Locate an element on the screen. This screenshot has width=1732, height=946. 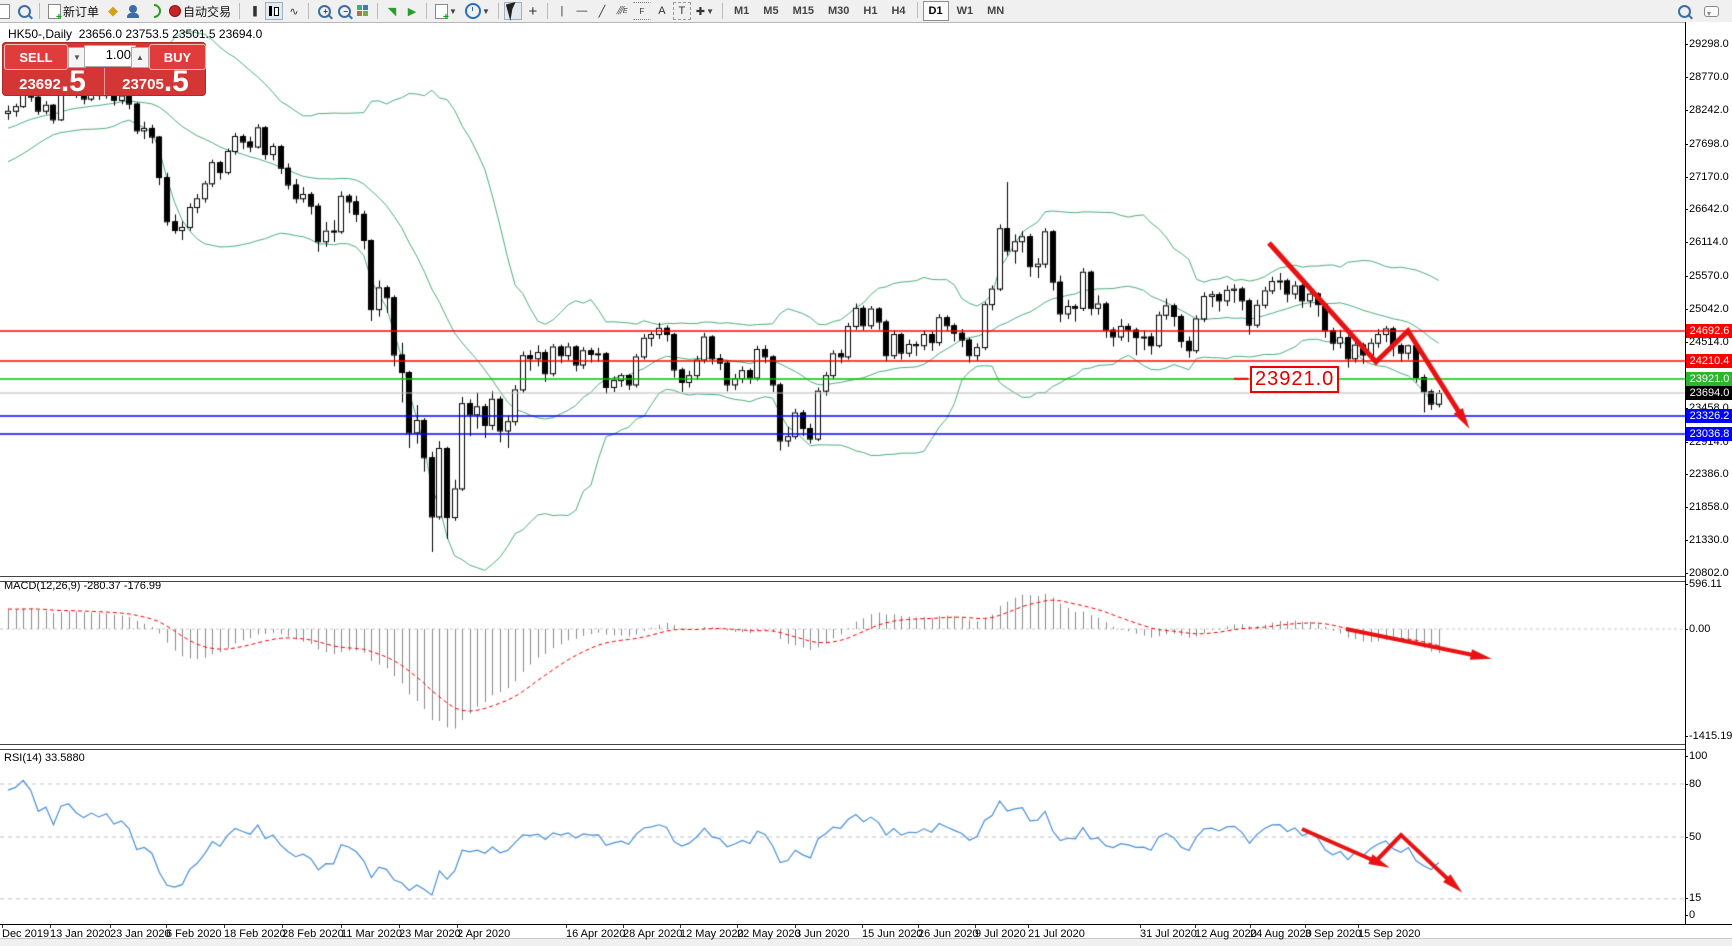
chart-window-icon is located at coordinates (6, 11).